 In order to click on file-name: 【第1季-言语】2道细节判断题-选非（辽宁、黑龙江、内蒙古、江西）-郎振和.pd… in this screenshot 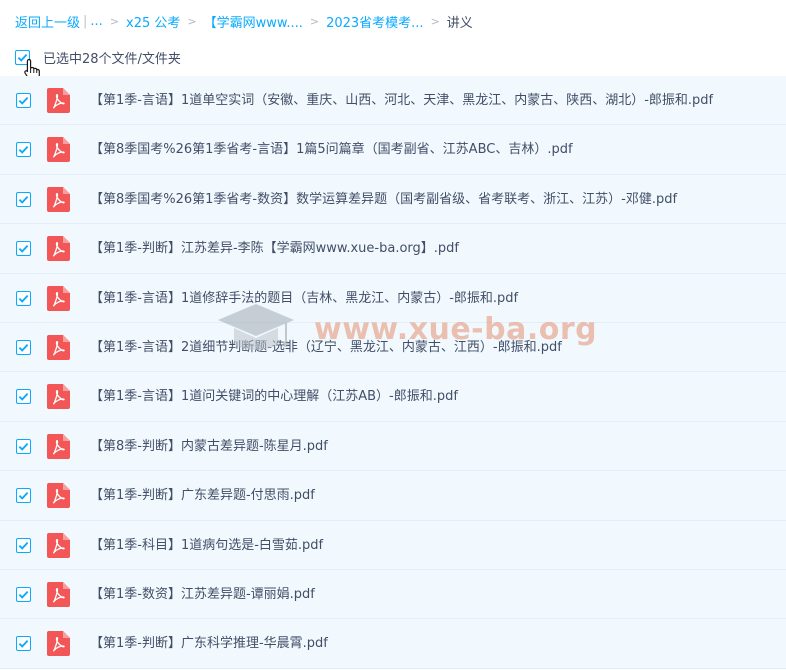, I will do `click(326, 347)`.